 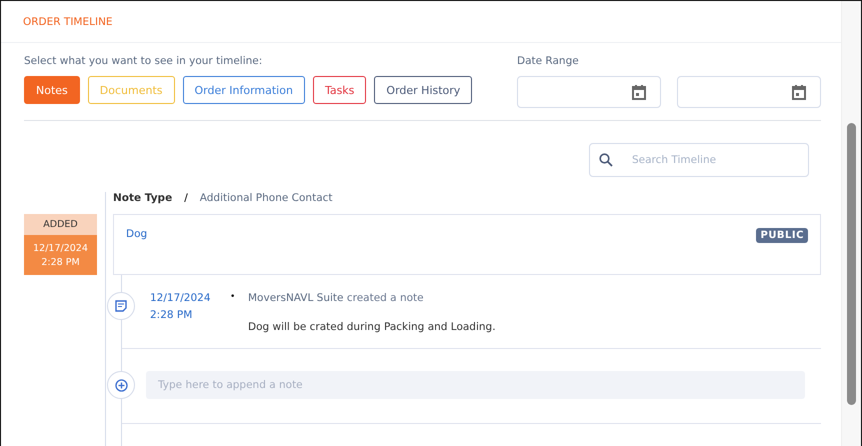 I want to click on event-time: 2:28 PM, so click(x=172, y=315).